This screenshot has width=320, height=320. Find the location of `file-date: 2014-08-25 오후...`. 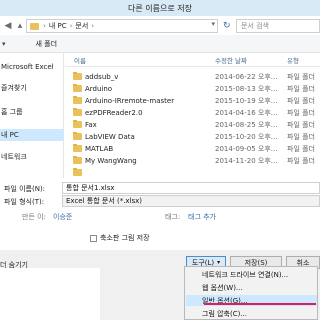

file-date: 2014-08-25 오후... is located at coordinates (246, 124).